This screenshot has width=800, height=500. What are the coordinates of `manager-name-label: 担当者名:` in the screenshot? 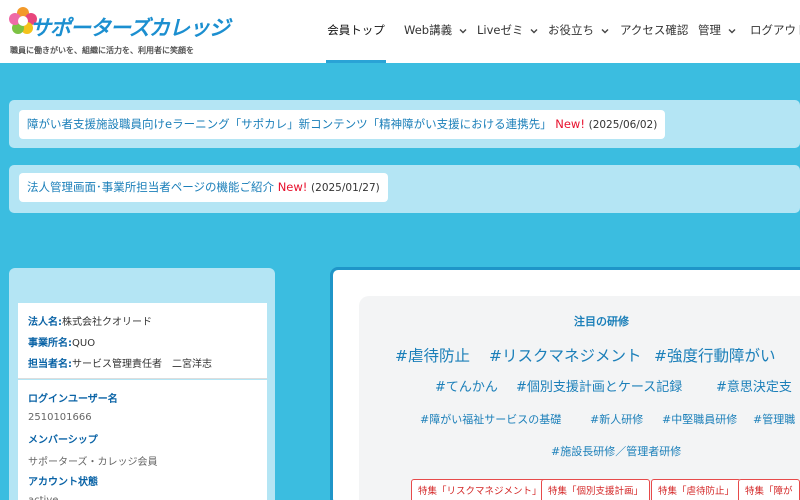 It's located at (50, 364).